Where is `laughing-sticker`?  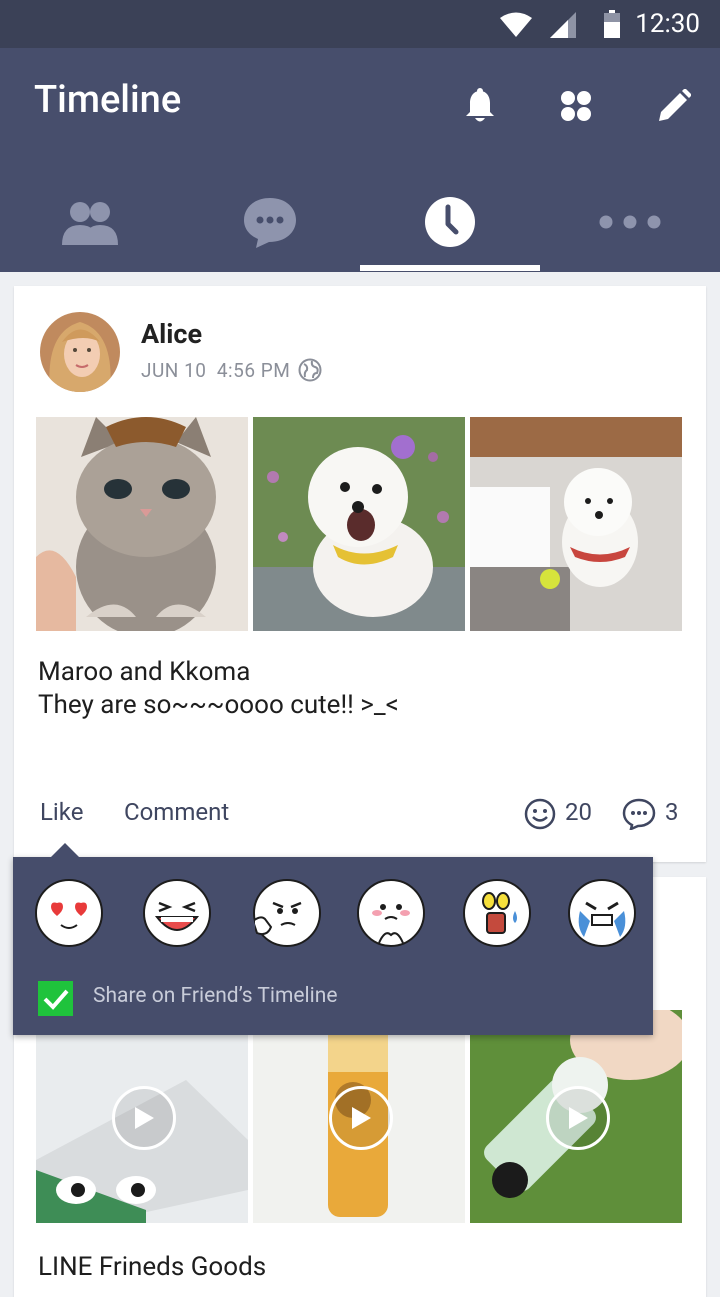 laughing-sticker is located at coordinates (177, 913).